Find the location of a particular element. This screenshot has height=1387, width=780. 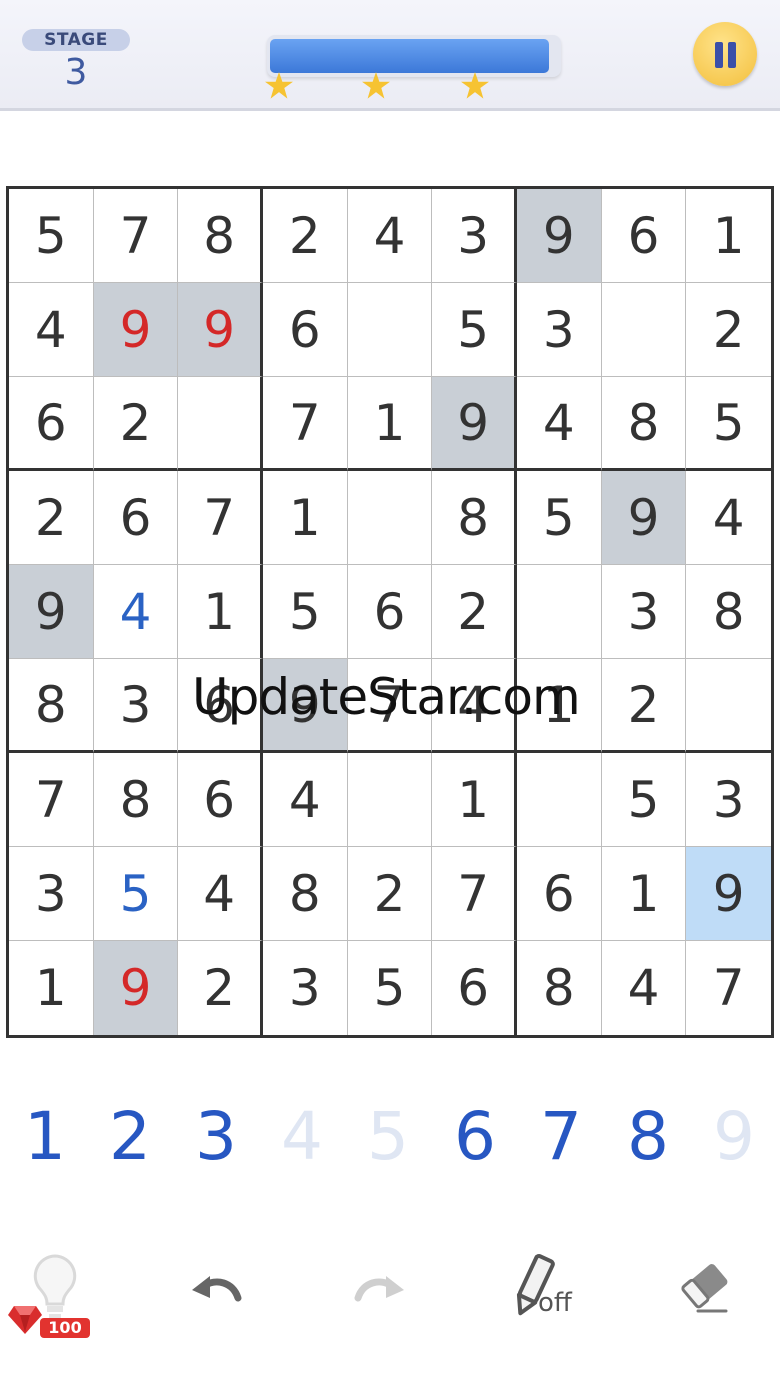

stage-number: 3 is located at coordinates (76, 72).